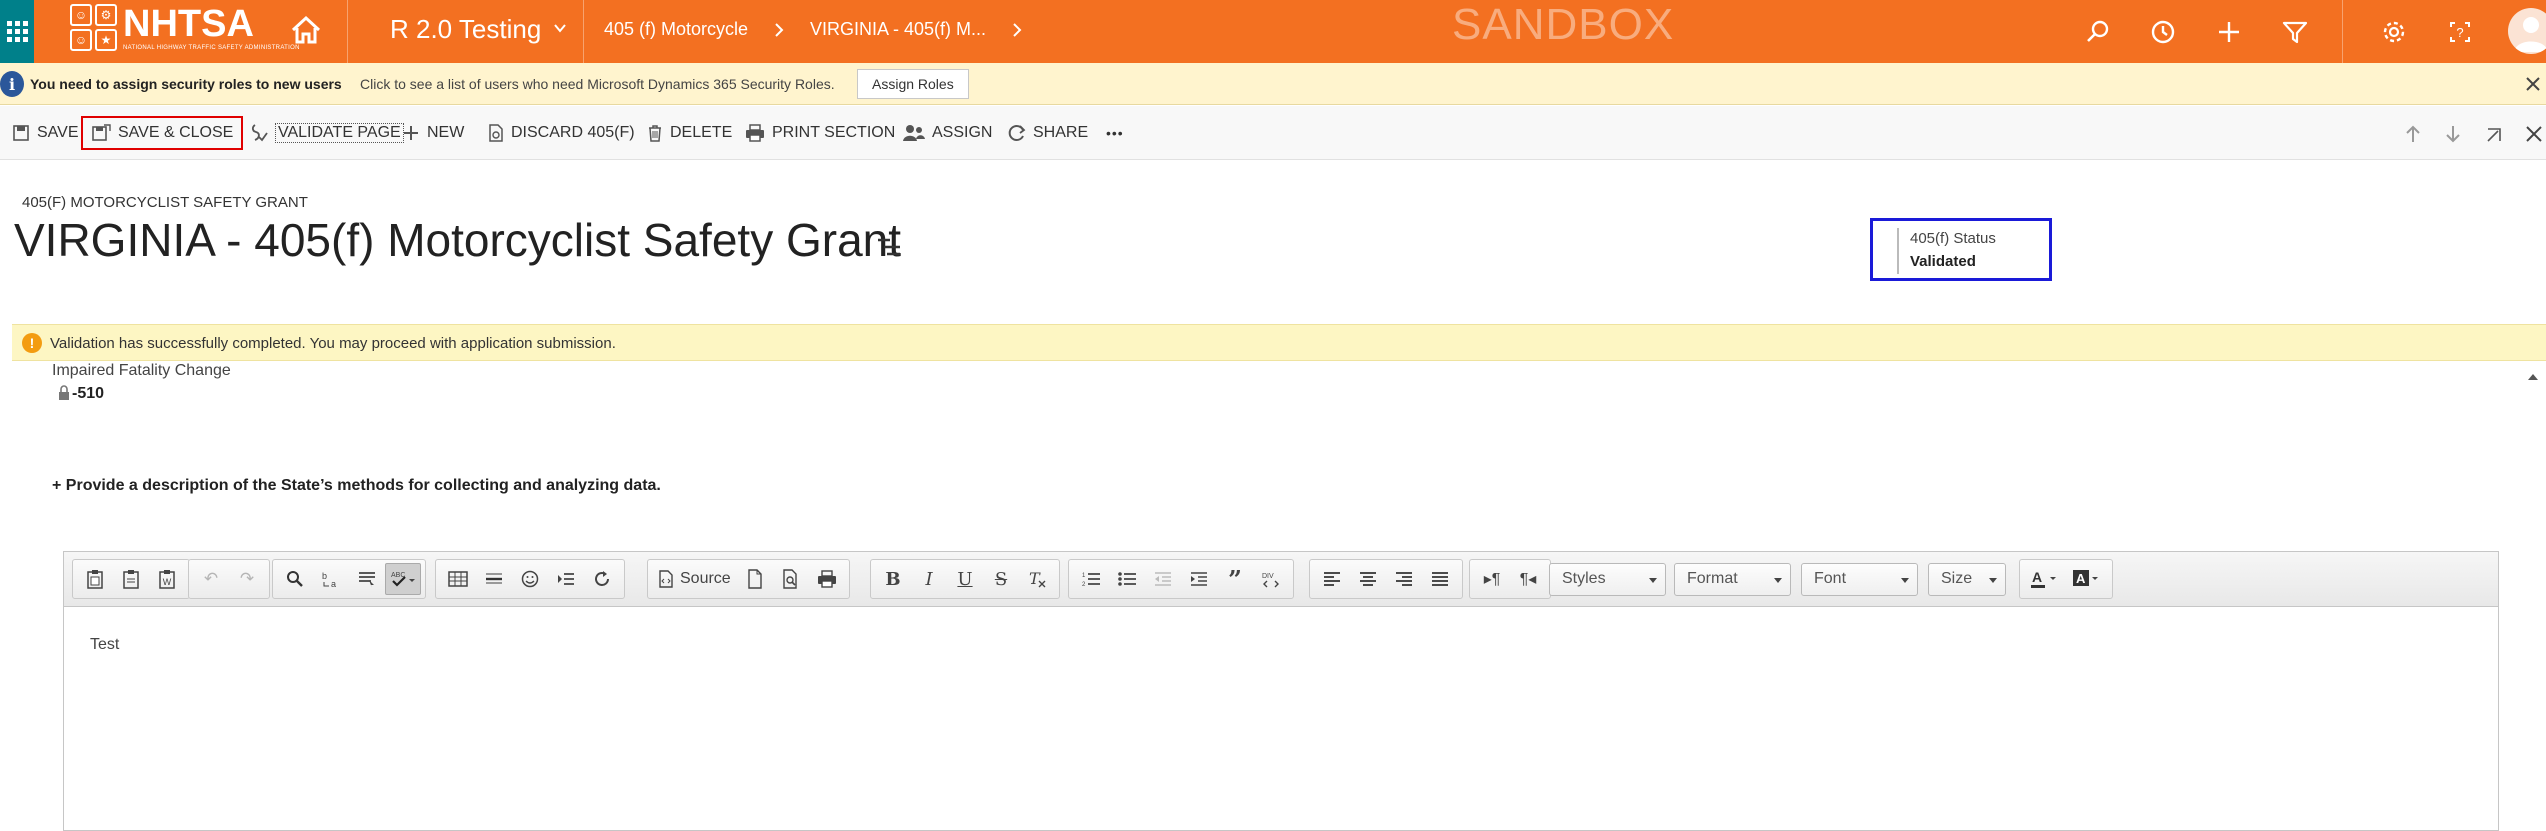 The width and height of the screenshot is (2546, 831). What do you see at coordinates (913, 84) in the screenshot?
I see `assign-roles-button: Assign Roles` at bounding box center [913, 84].